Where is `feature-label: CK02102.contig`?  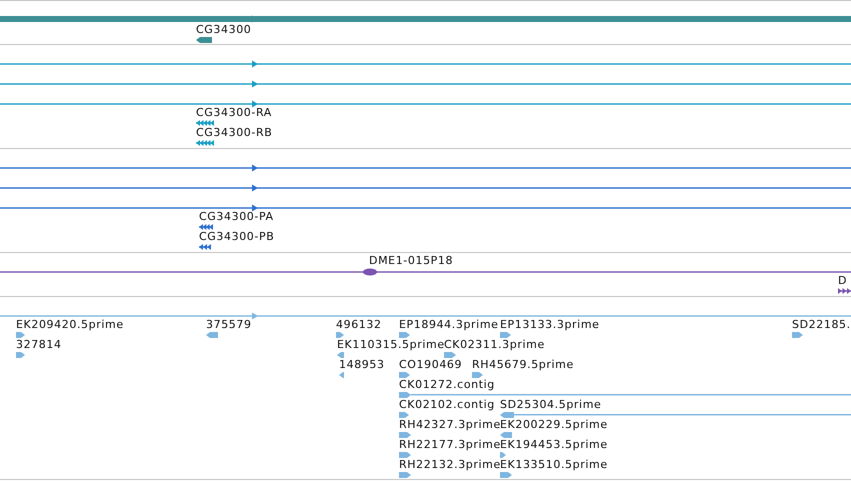
feature-label: CK02102.contig is located at coordinates (447, 404).